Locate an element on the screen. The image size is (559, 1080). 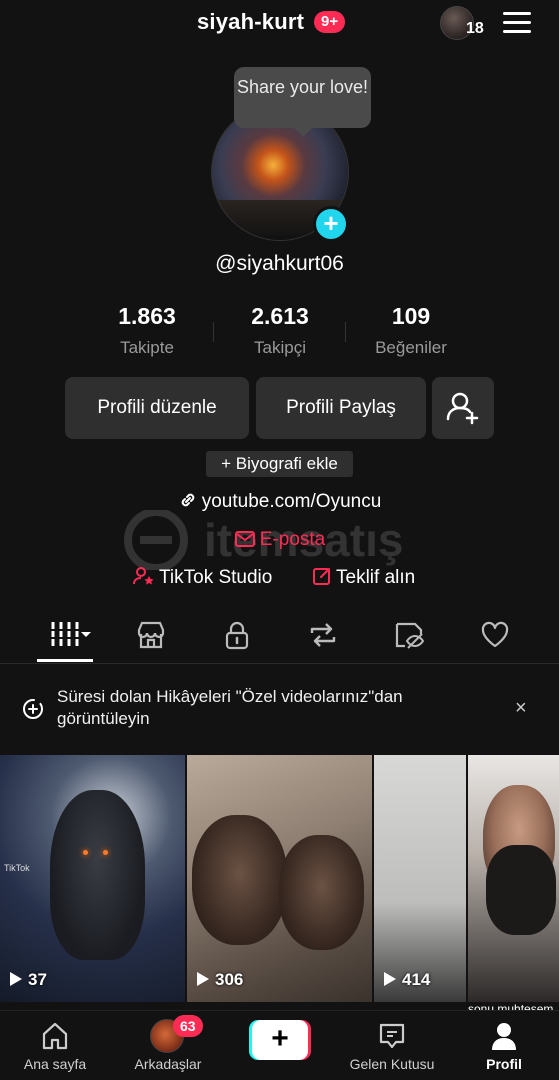
repost-icon is located at coordinates (323, 635).